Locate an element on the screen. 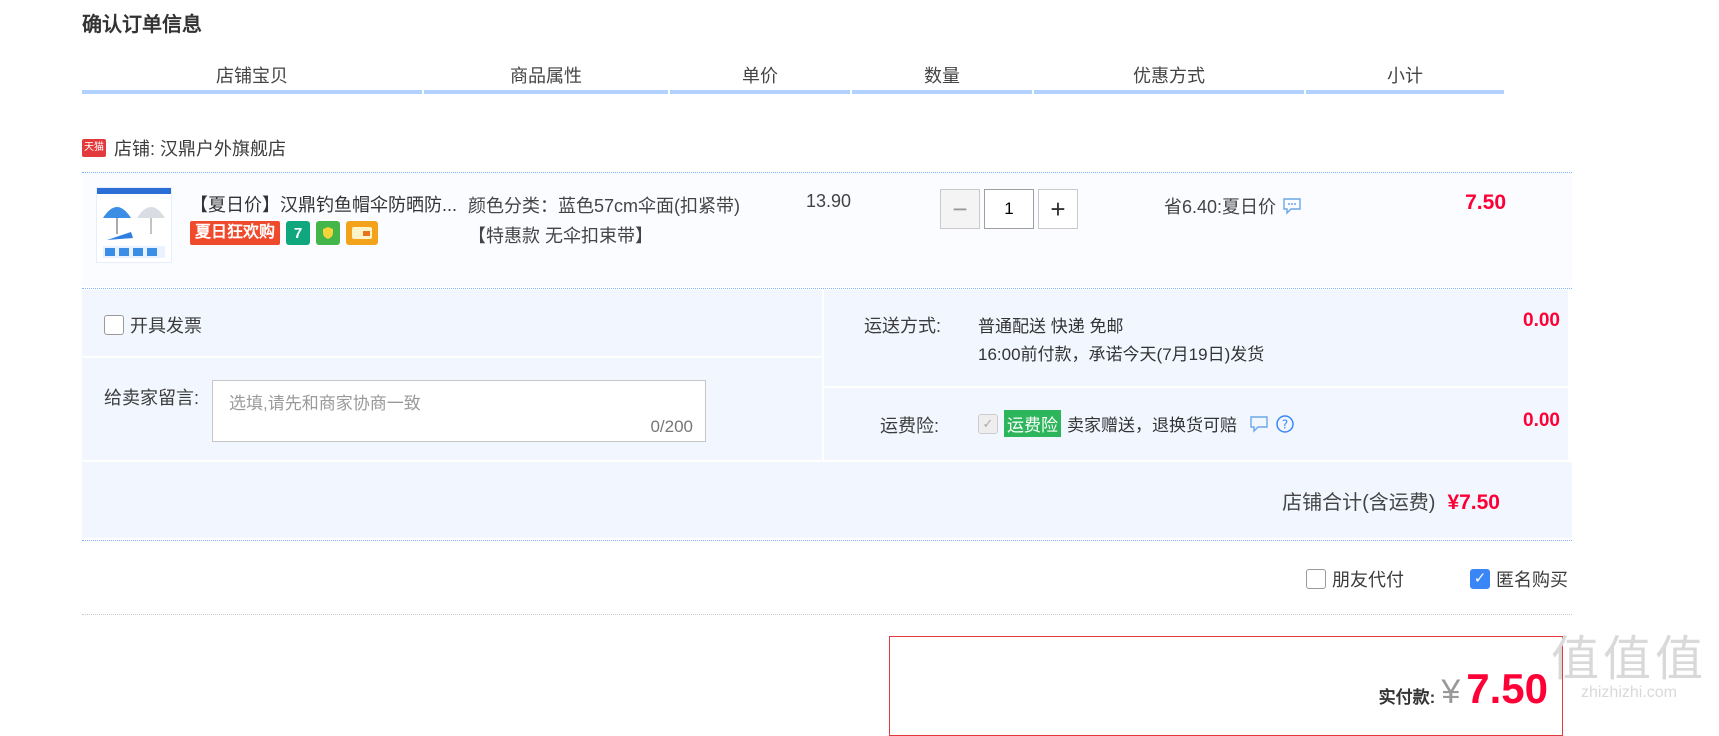 Image resolution: width=1719 pixels, height=736 pixels. help-icon: ? is located at coordinates (1285, 424).